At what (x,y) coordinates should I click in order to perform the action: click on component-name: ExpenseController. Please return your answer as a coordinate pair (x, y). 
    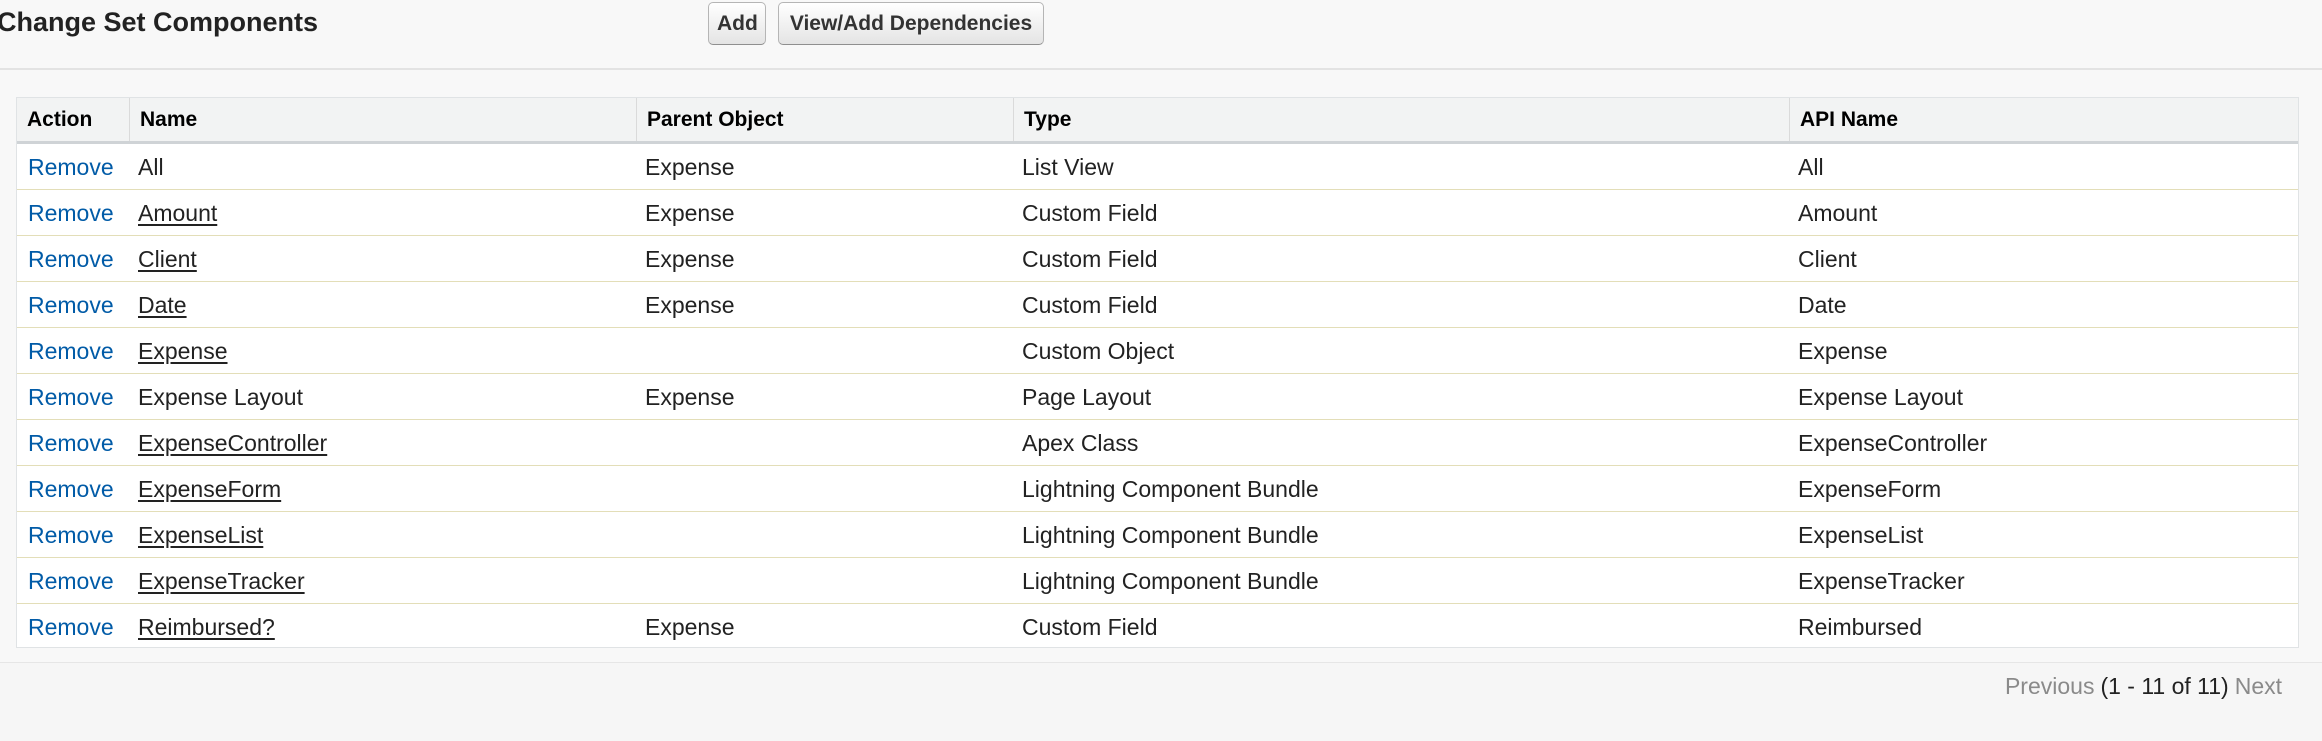
    Looking at the image, I should click on (232, 443).